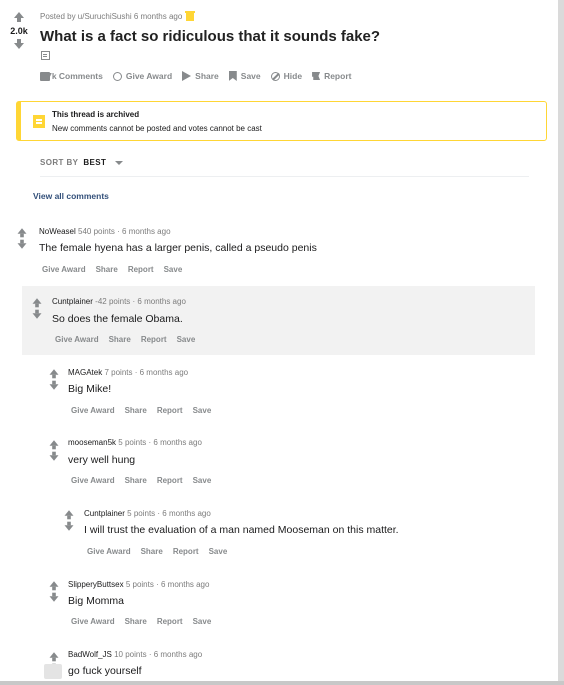 Image resolution: width=564 pixels, height=685 pixels. I want to click on window-frame-right, so click(561, 342).